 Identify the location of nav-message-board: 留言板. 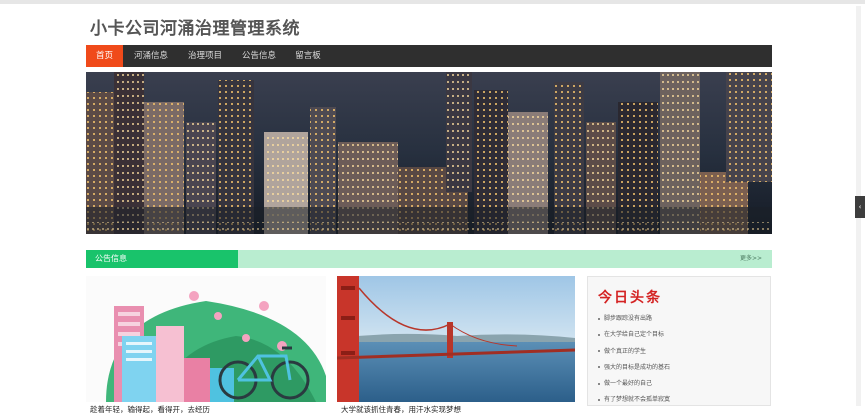
(308, 56).